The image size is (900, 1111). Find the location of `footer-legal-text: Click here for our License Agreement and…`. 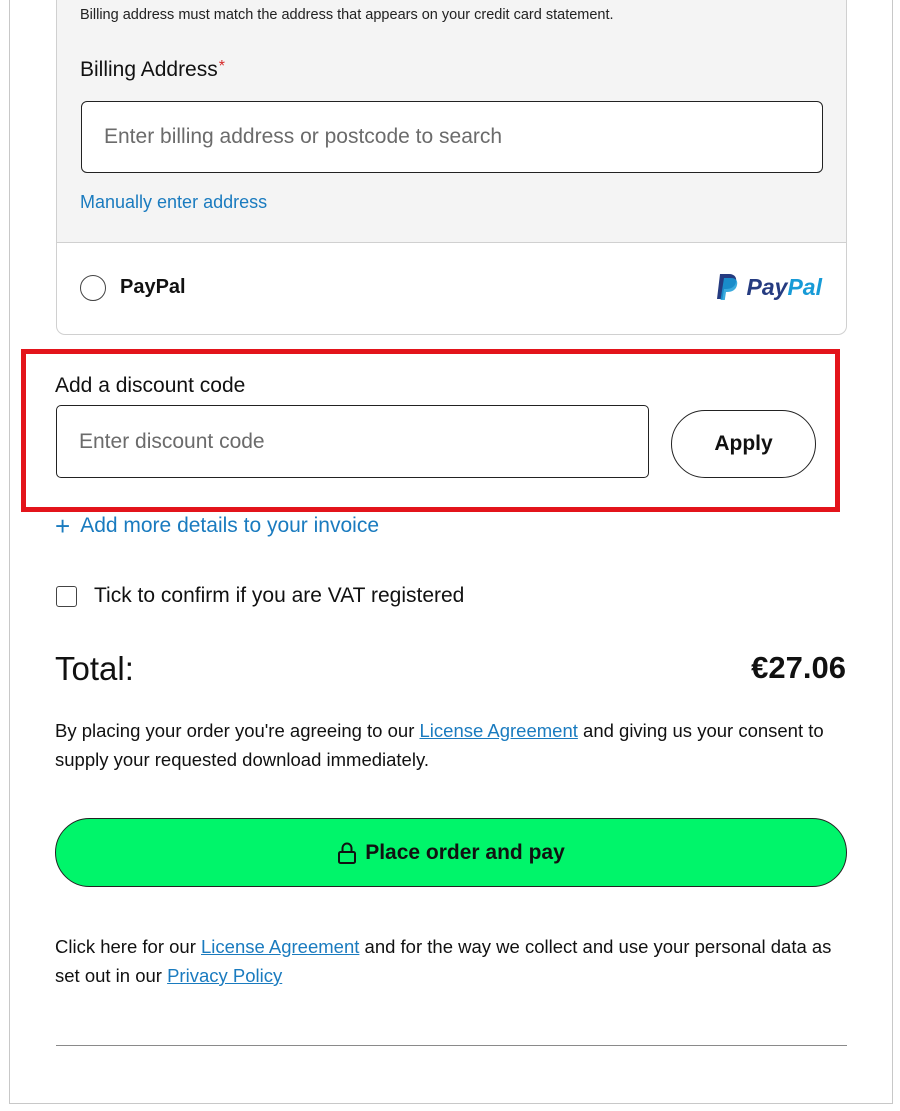

footer-legal-text: Click here for our License Agreement and… is located at coordinates (450, 961).